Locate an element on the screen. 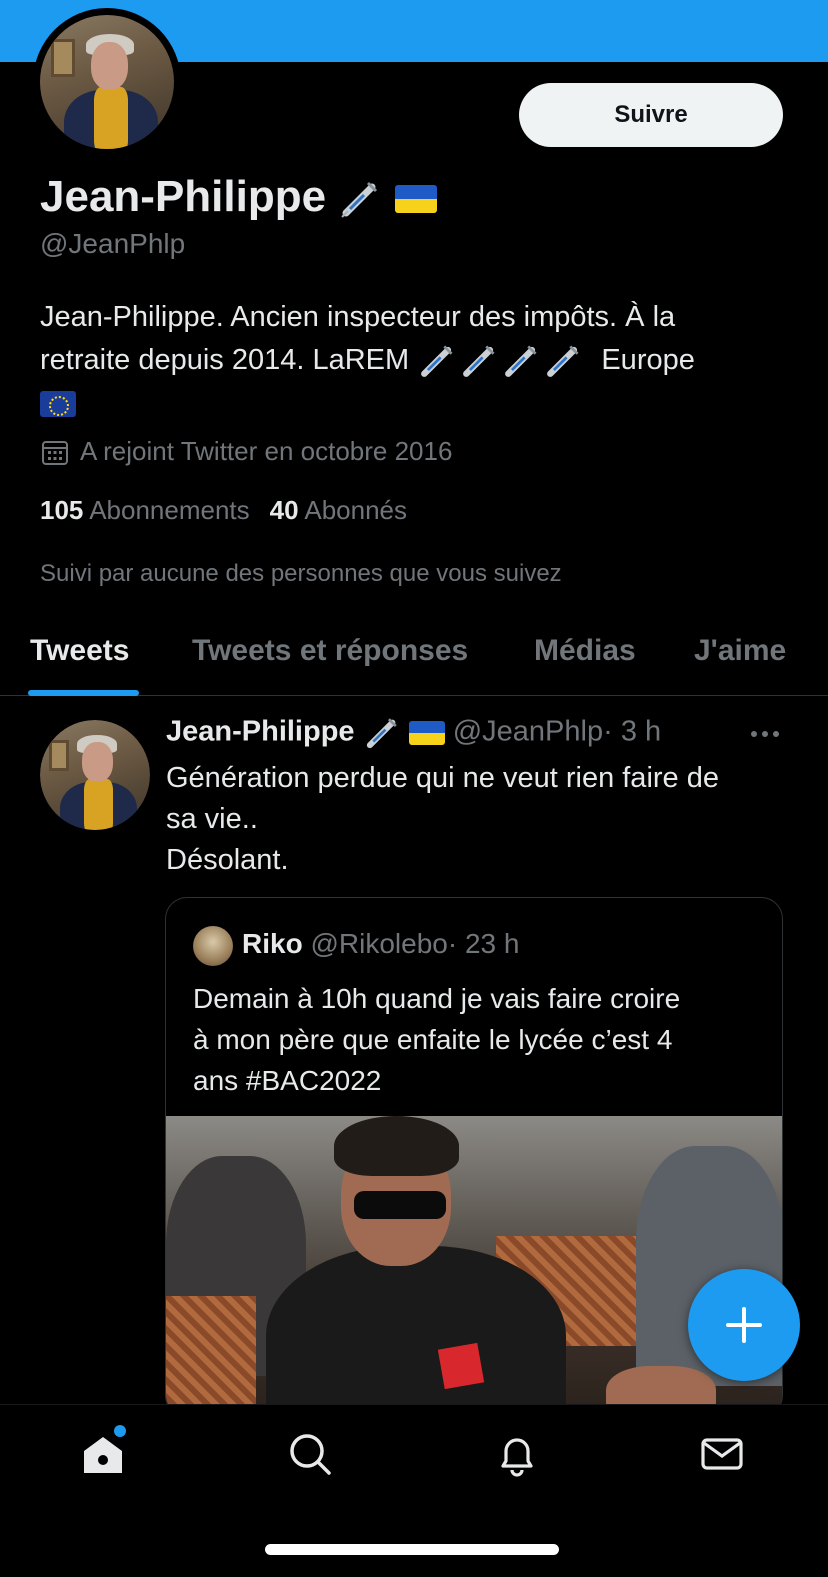 This screenshot has height=1577, width=828. quoted-author-avatar is located at coordinates (213, 946).